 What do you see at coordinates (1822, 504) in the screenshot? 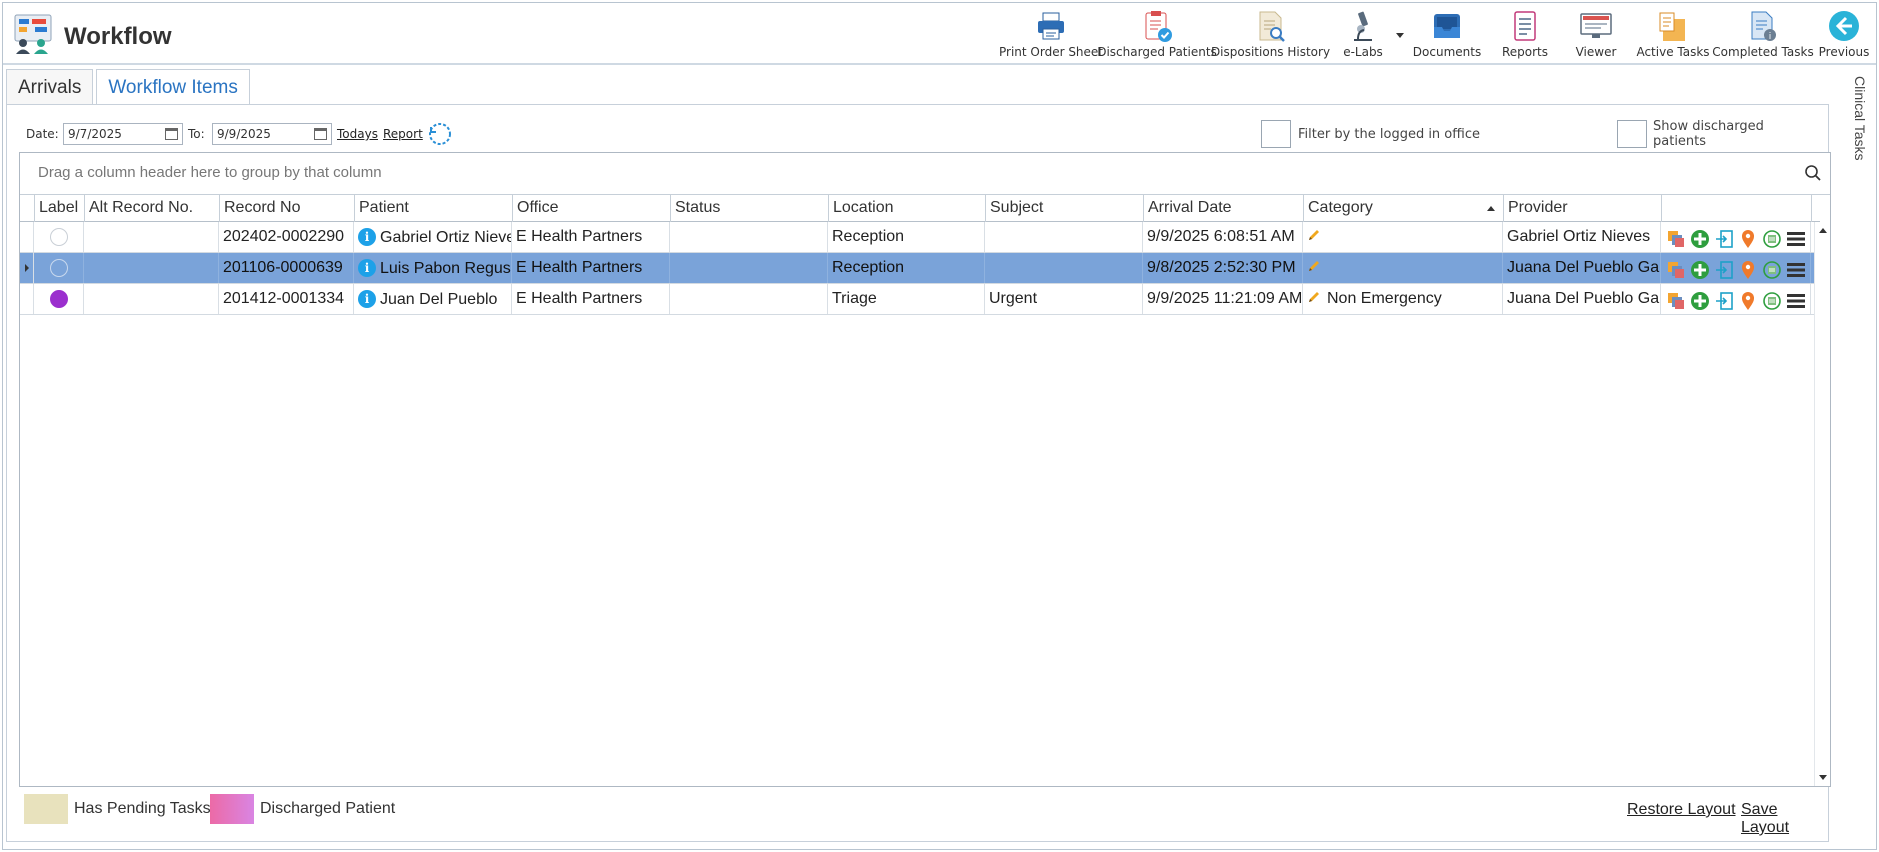
I see `vertical-scrollbar` at bounding box center [1822, 504].